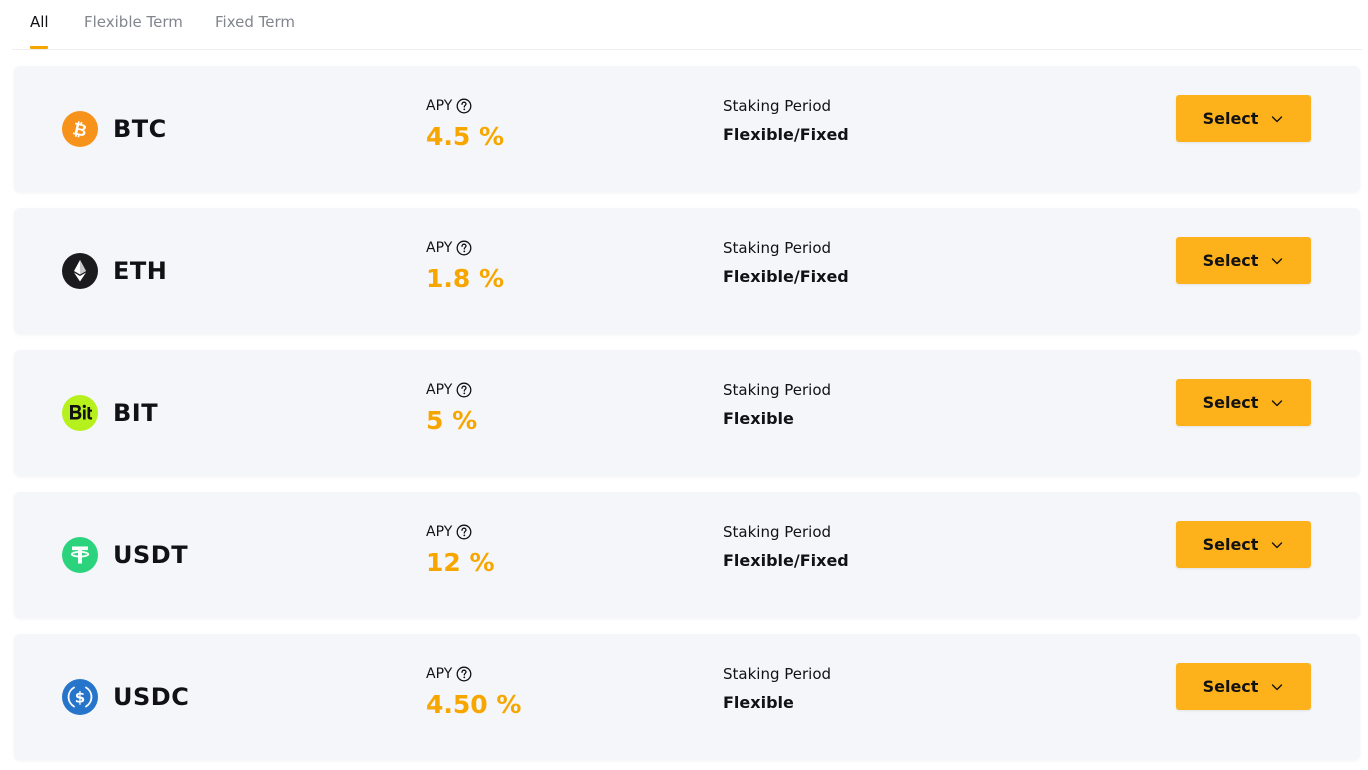  Describe the element at coordinates (80, 413) in the screenshot. I see `bit-icon` at that location.